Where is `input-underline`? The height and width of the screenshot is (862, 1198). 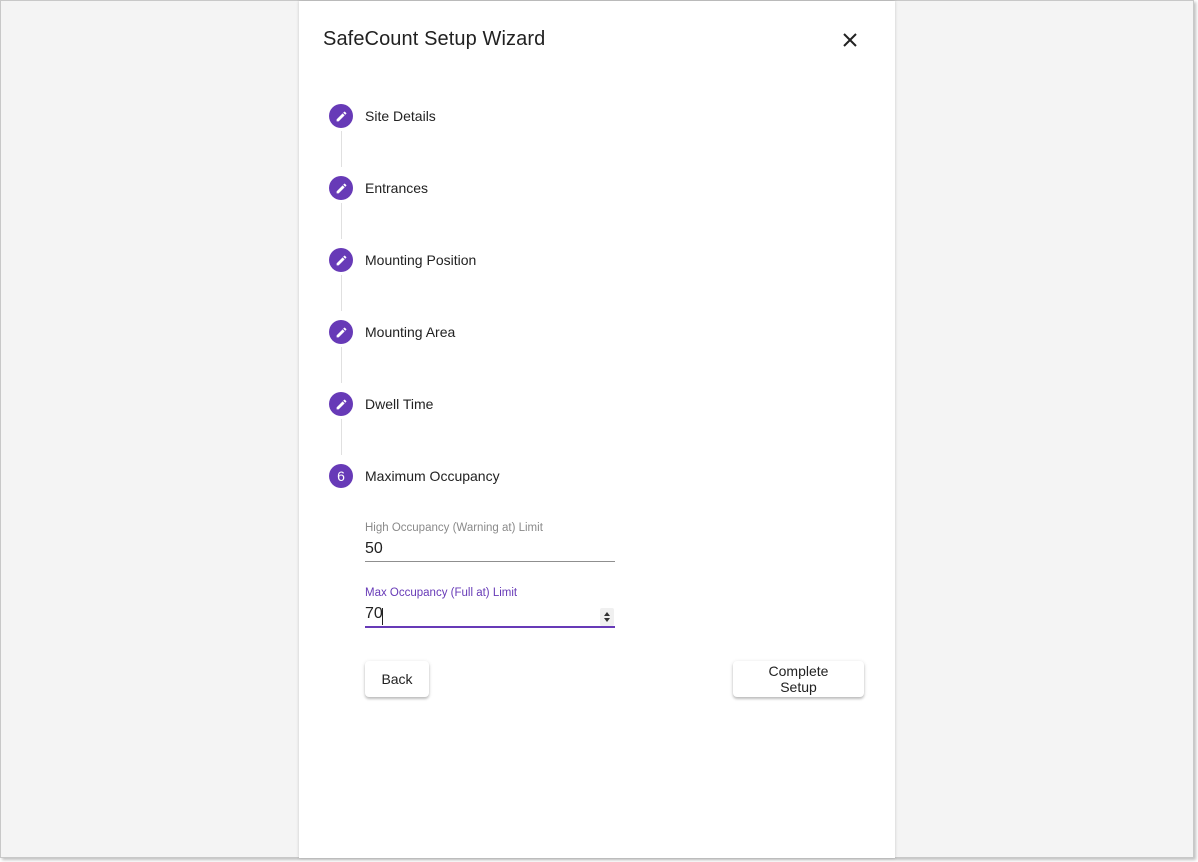 input-underline is located at coordinates (490, 561).